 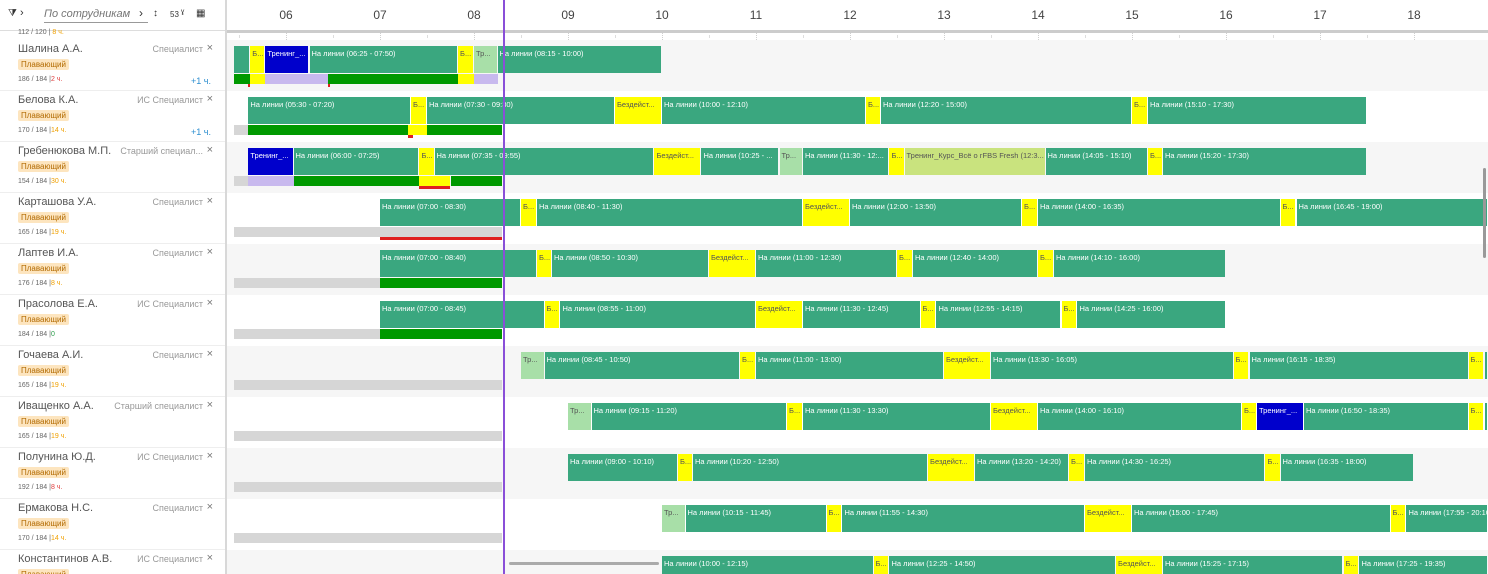 What do you see at coordinates (755, 518) in the screenshot?
I see `schedule-segment: На линии (10:15 - 11:45)` at bounding box center [755, 518].